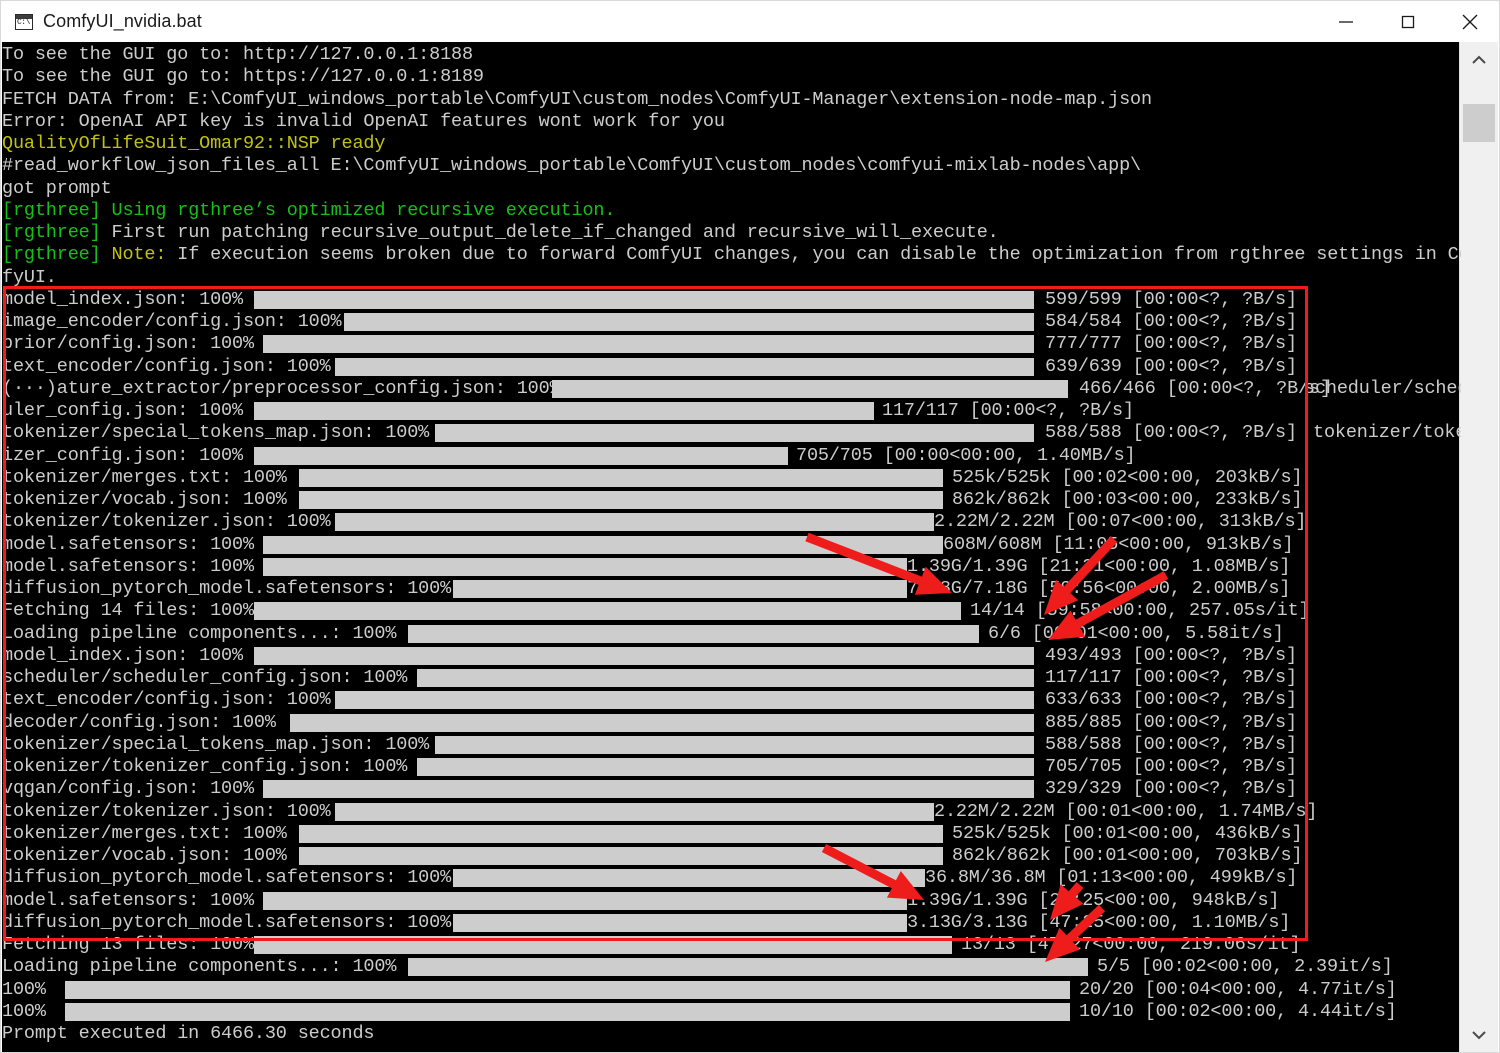 This screenshot has width=1500, height=1053. Describe the element at coordinates (1127, 833) in the screenshot. I see `progress-stats: 525k/525k [00:01<00:00, 436kB/s]` at that location.